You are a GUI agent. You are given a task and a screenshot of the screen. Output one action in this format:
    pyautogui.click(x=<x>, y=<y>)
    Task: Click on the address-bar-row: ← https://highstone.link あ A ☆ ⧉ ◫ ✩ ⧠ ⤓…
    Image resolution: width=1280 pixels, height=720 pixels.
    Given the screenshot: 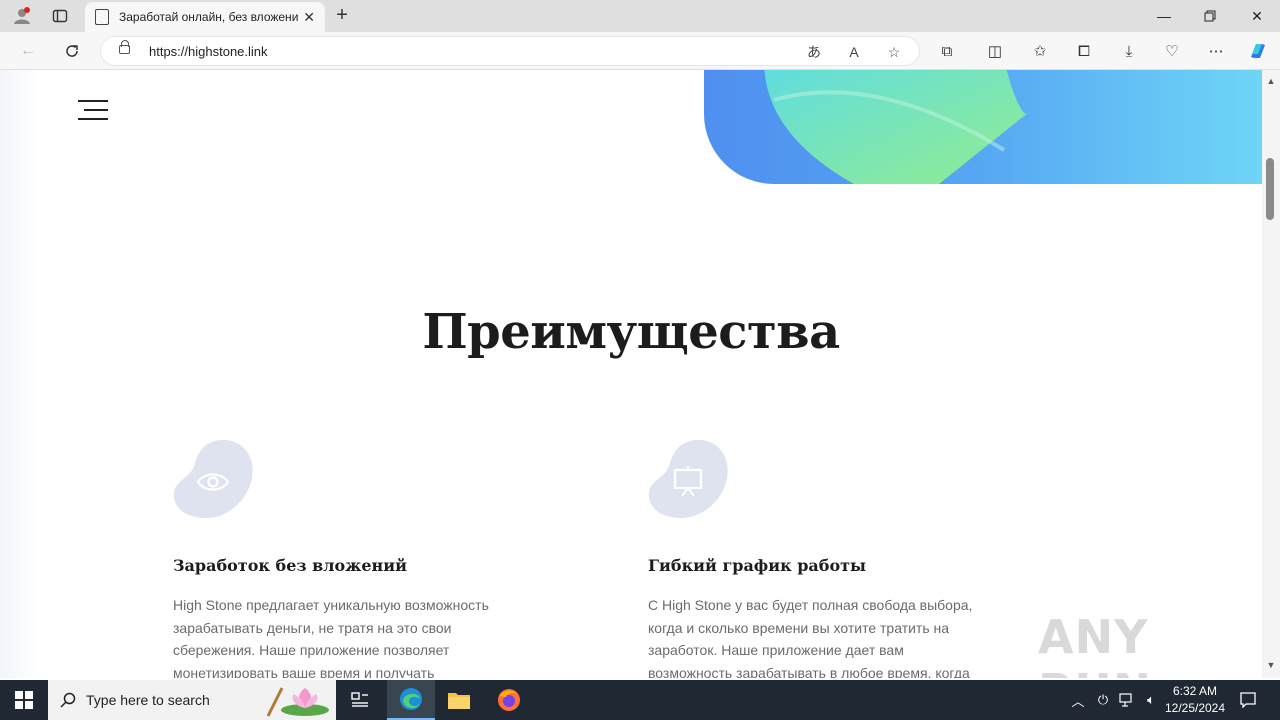 What is the action you would take?
    pyautogui.click(x=640, y=51)
    